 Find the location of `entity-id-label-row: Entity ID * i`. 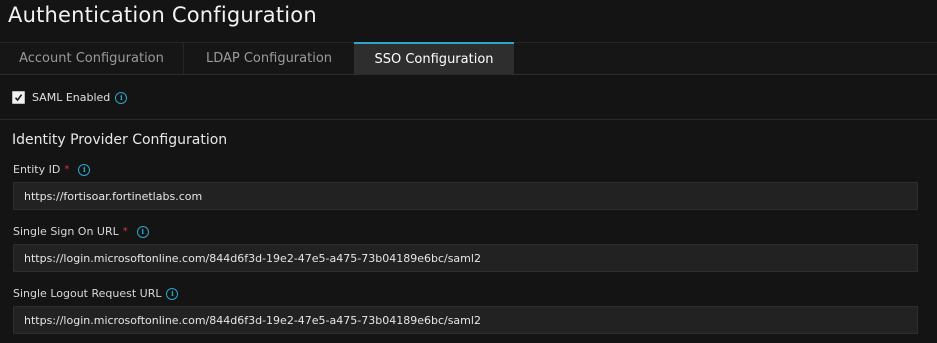

entity-id-label-row: Entity ID * i is located at coordinates (52, 169).